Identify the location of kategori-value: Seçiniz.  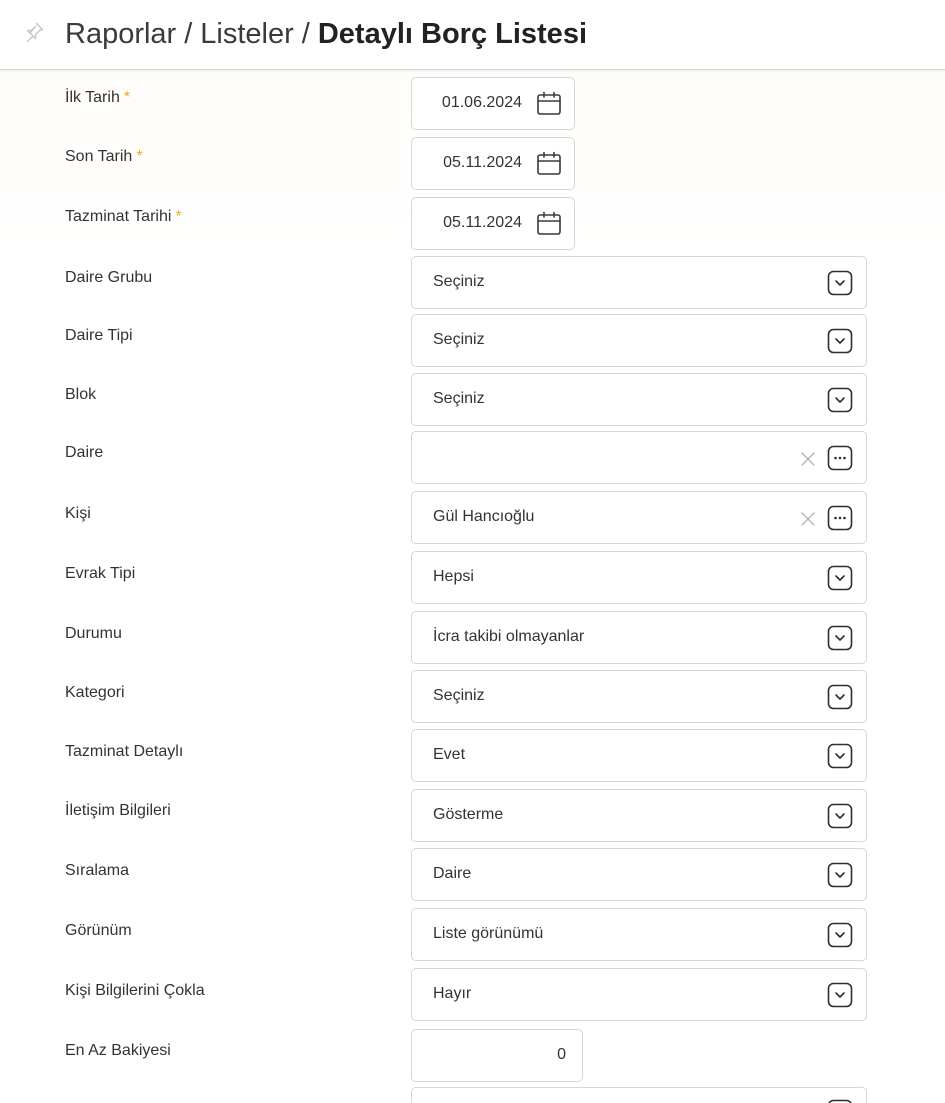
(459, 695).